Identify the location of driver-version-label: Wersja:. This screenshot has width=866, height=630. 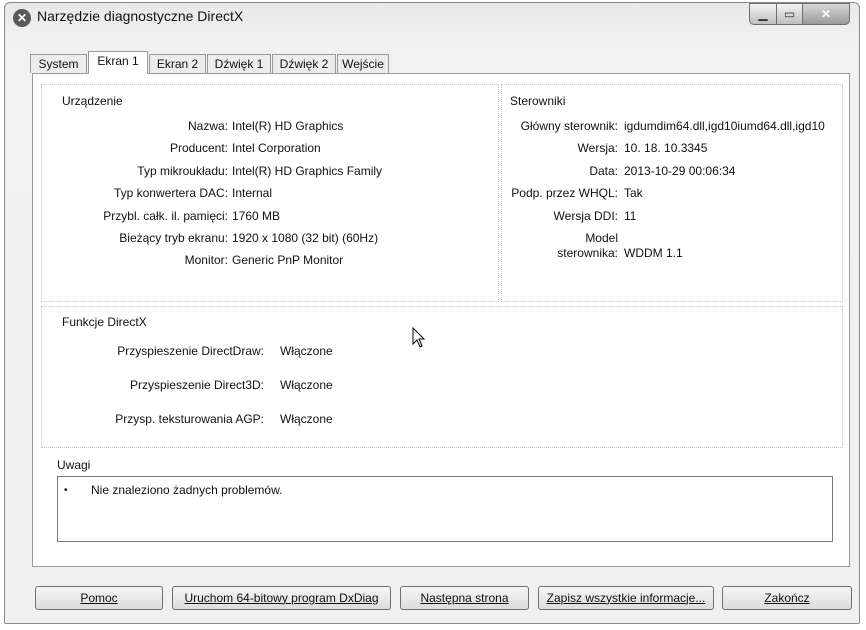
(597, 148).